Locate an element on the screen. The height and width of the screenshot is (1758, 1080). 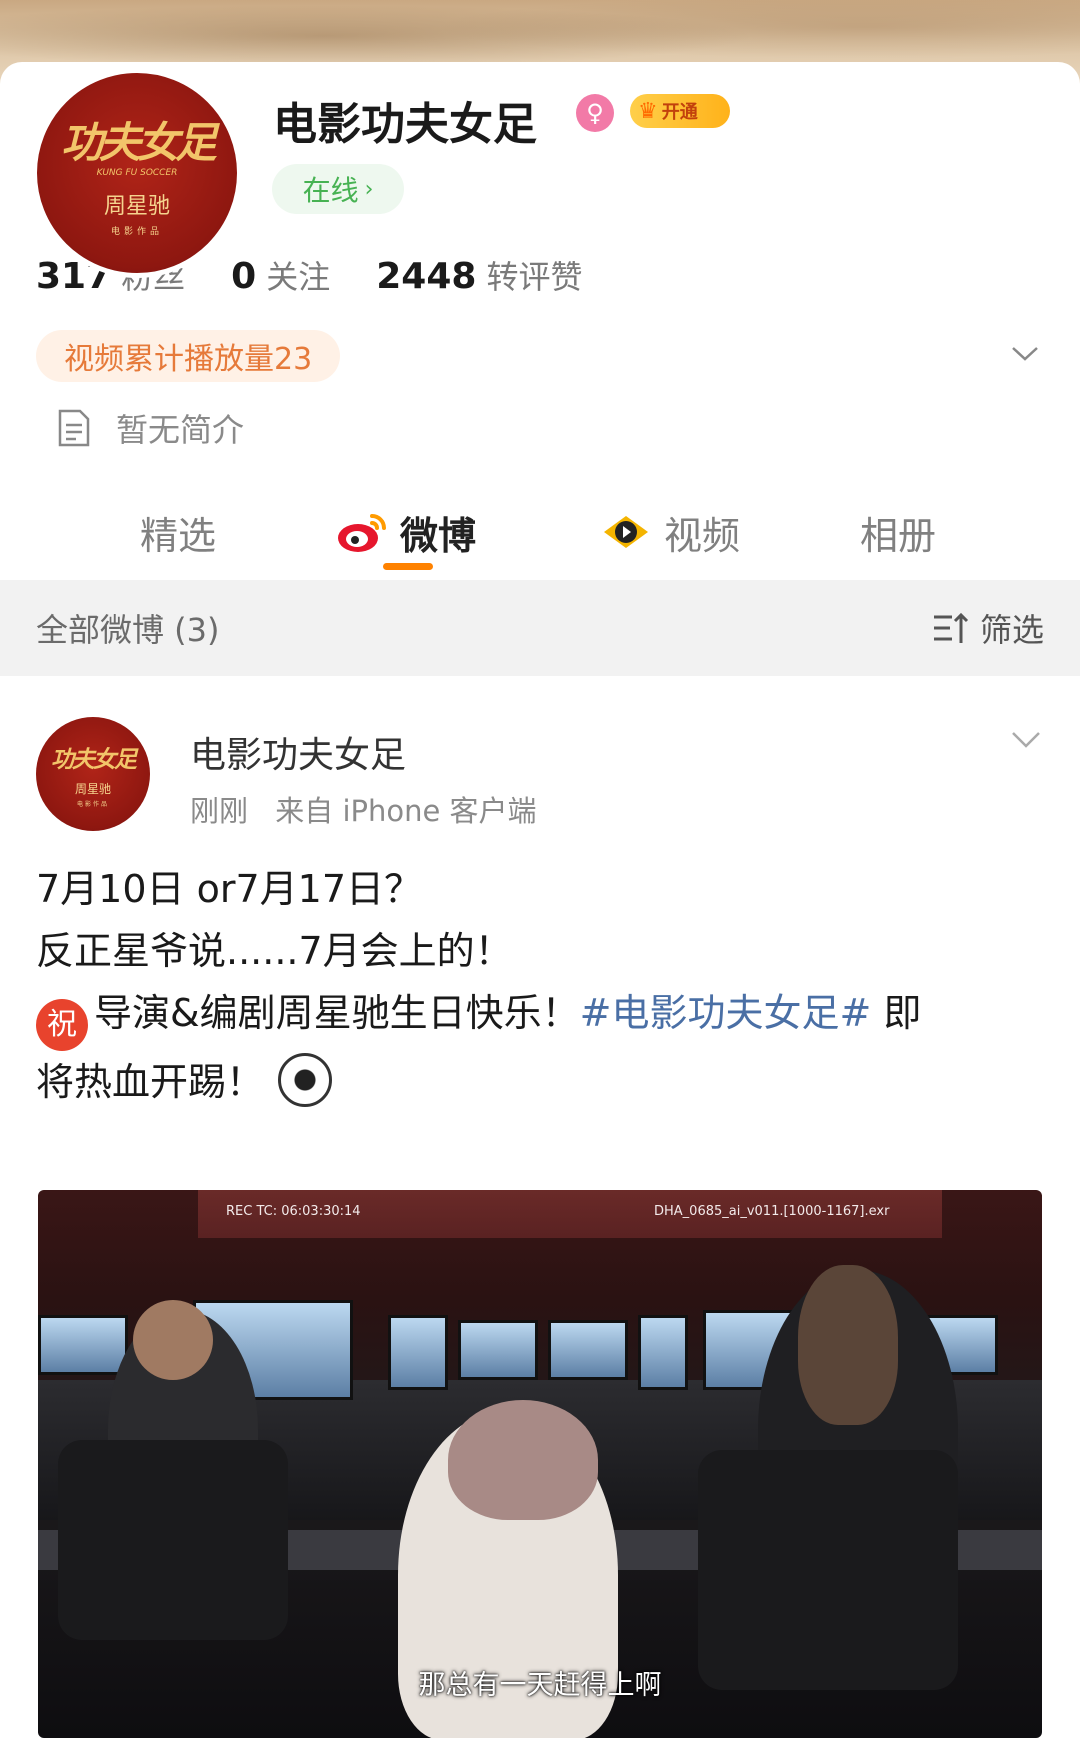
active-tab-indicator is located at coordinates (408, 566).